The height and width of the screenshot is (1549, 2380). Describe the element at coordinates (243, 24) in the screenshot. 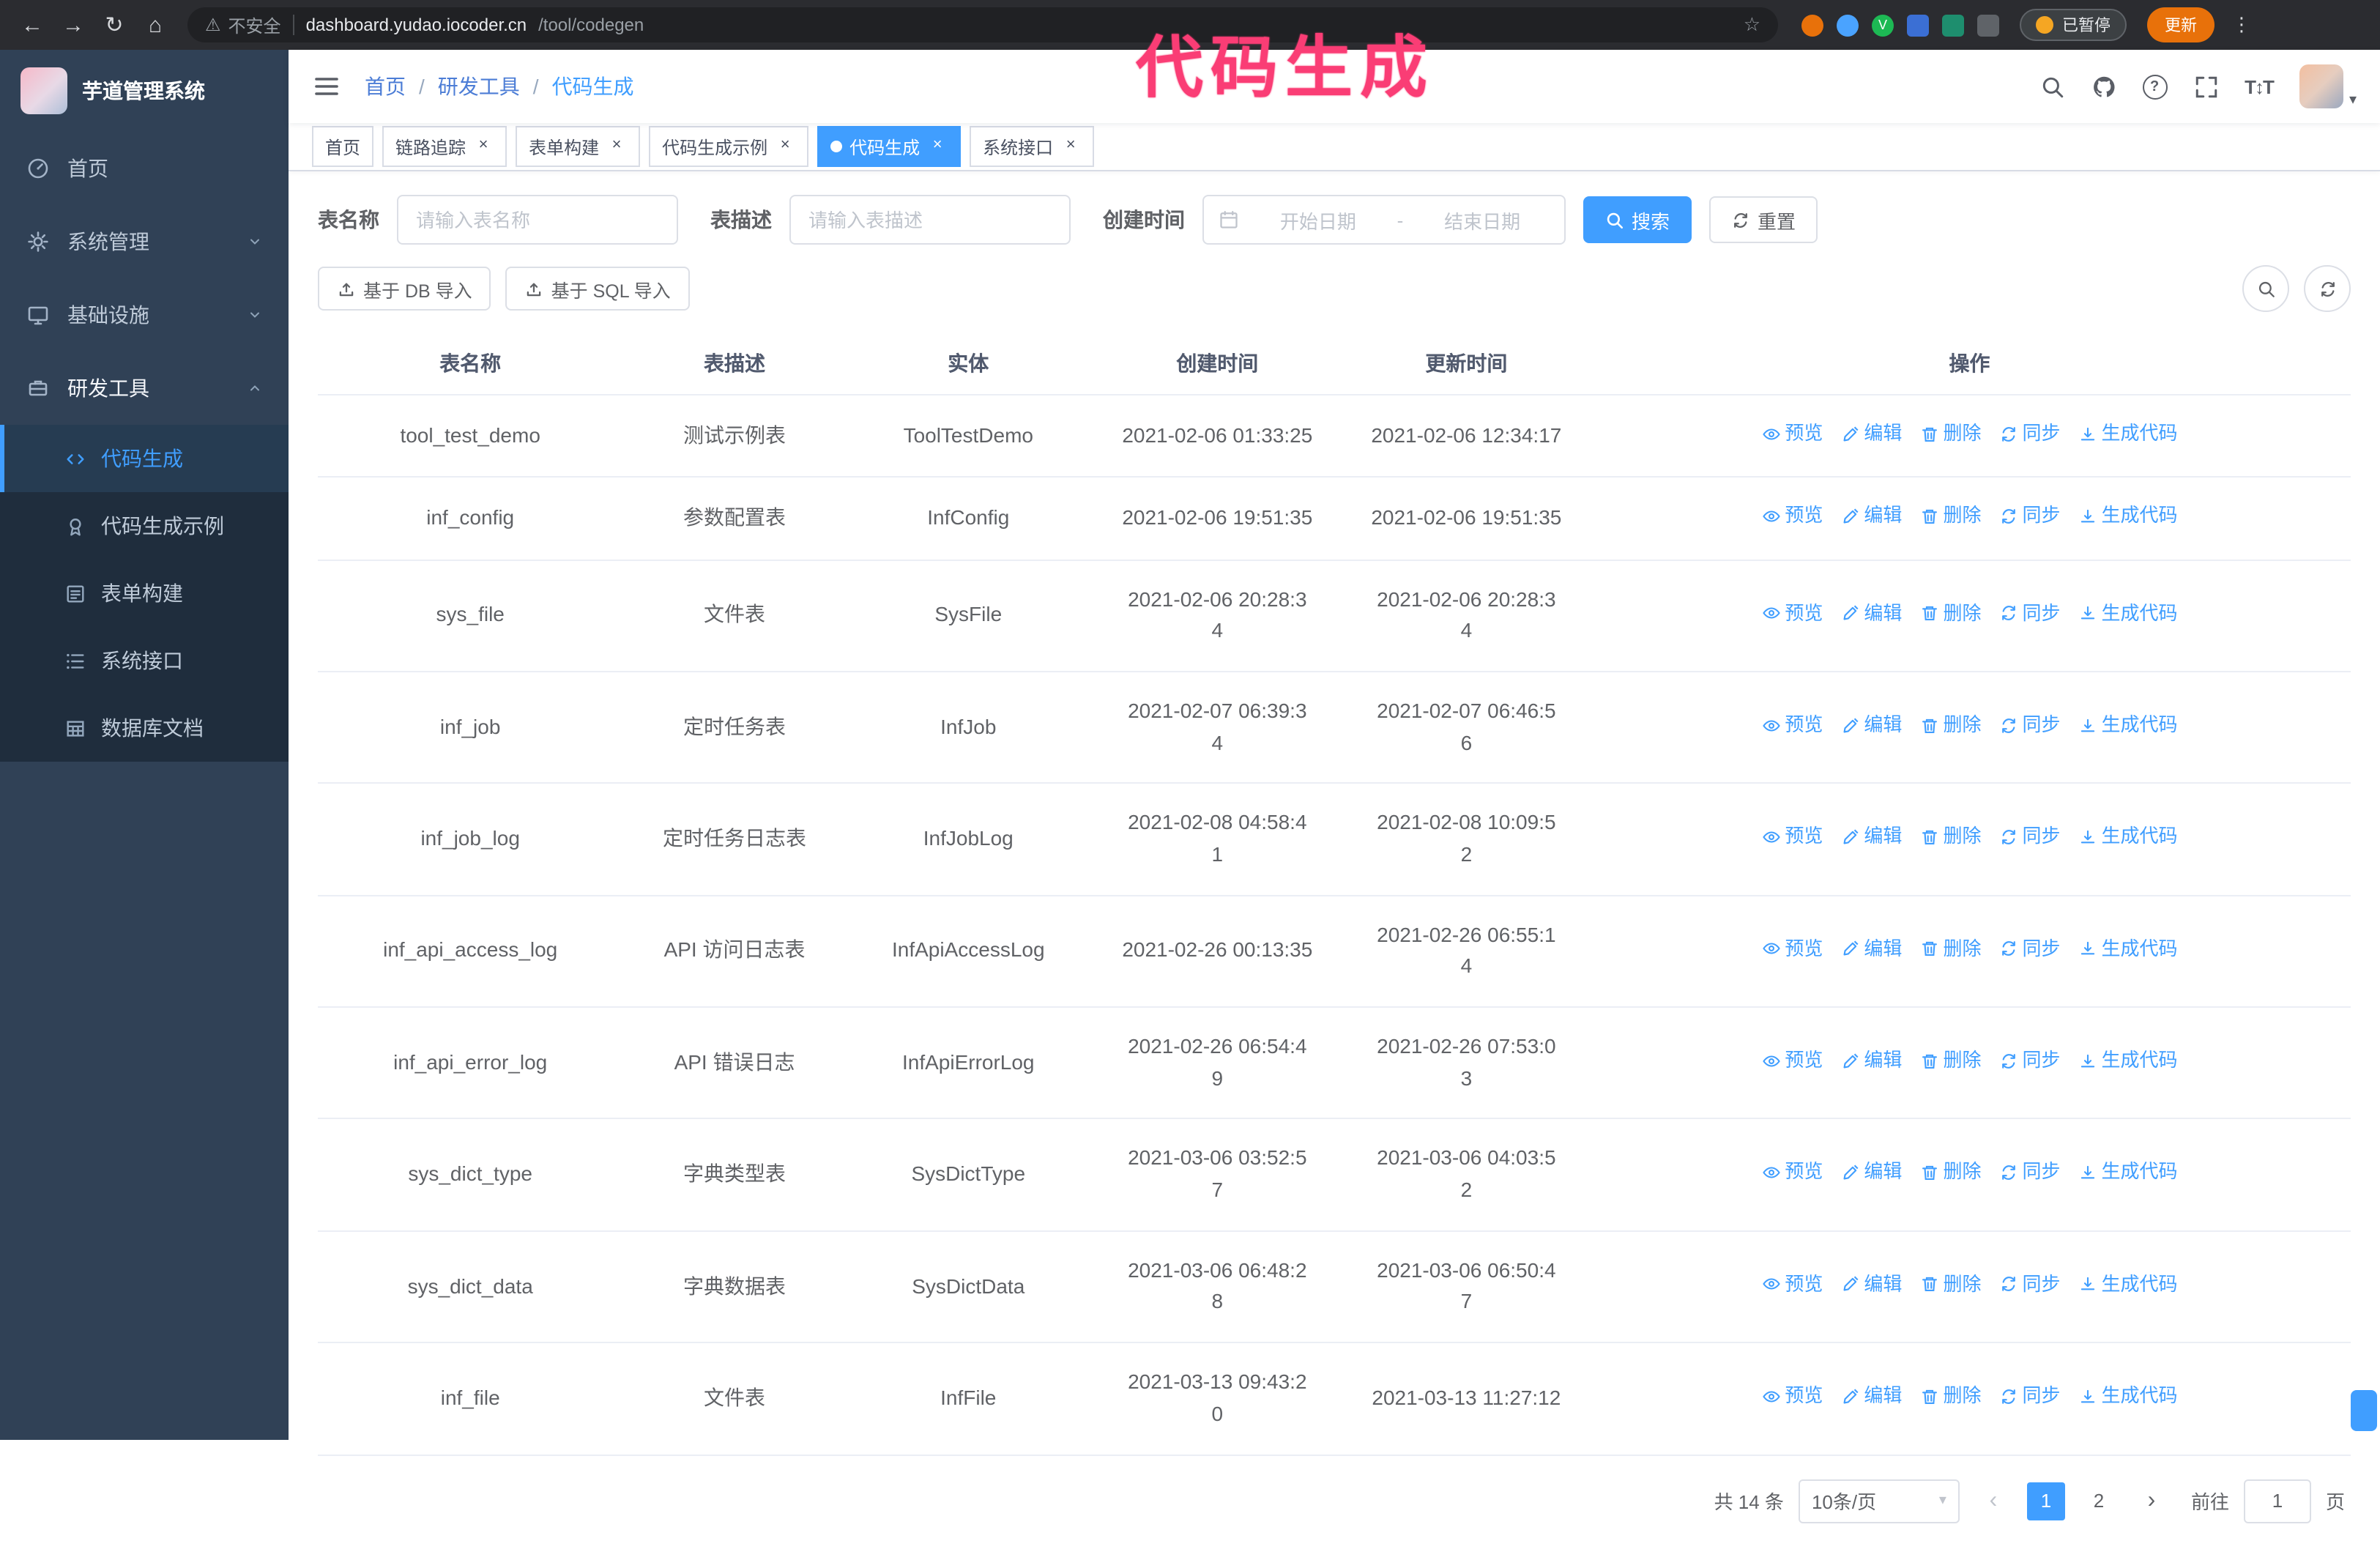

I see `security-warning: ⚠ 不安全` at that location.